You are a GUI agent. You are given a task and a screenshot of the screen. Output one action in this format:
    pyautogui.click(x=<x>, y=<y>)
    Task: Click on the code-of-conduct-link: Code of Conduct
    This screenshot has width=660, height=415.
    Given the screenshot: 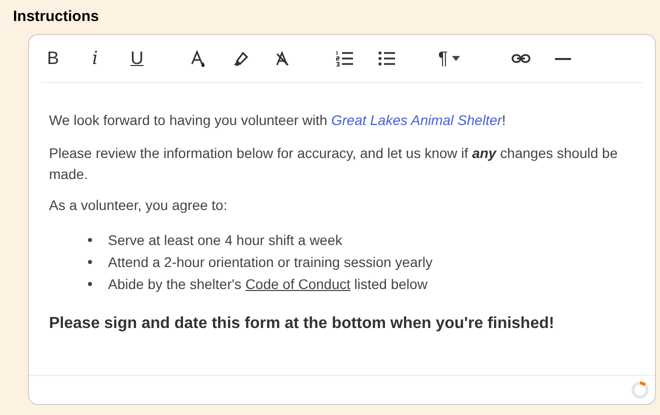 What is the action you would take?
    pyautogui.click(x=297, y=284)
    